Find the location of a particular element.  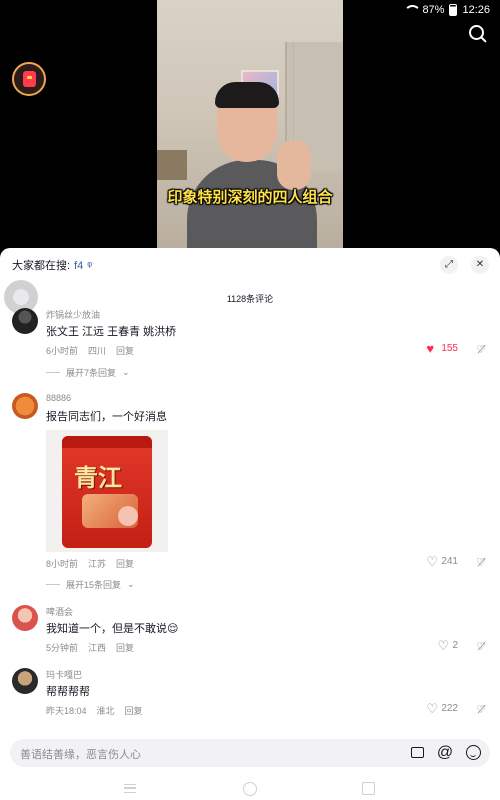

comment-username: 炸锅丝少放油 is located at coordinates (73, 314).